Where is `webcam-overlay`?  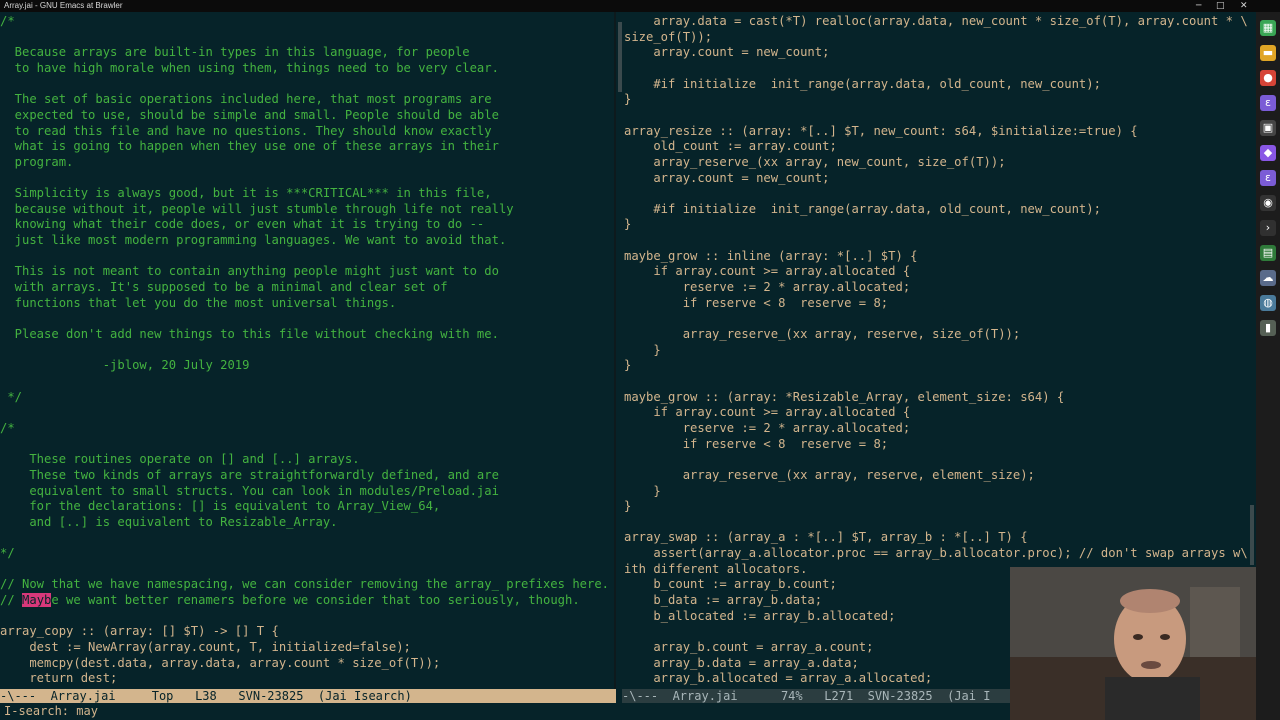
webcam-overlay is located at coordinates (1133, 643).